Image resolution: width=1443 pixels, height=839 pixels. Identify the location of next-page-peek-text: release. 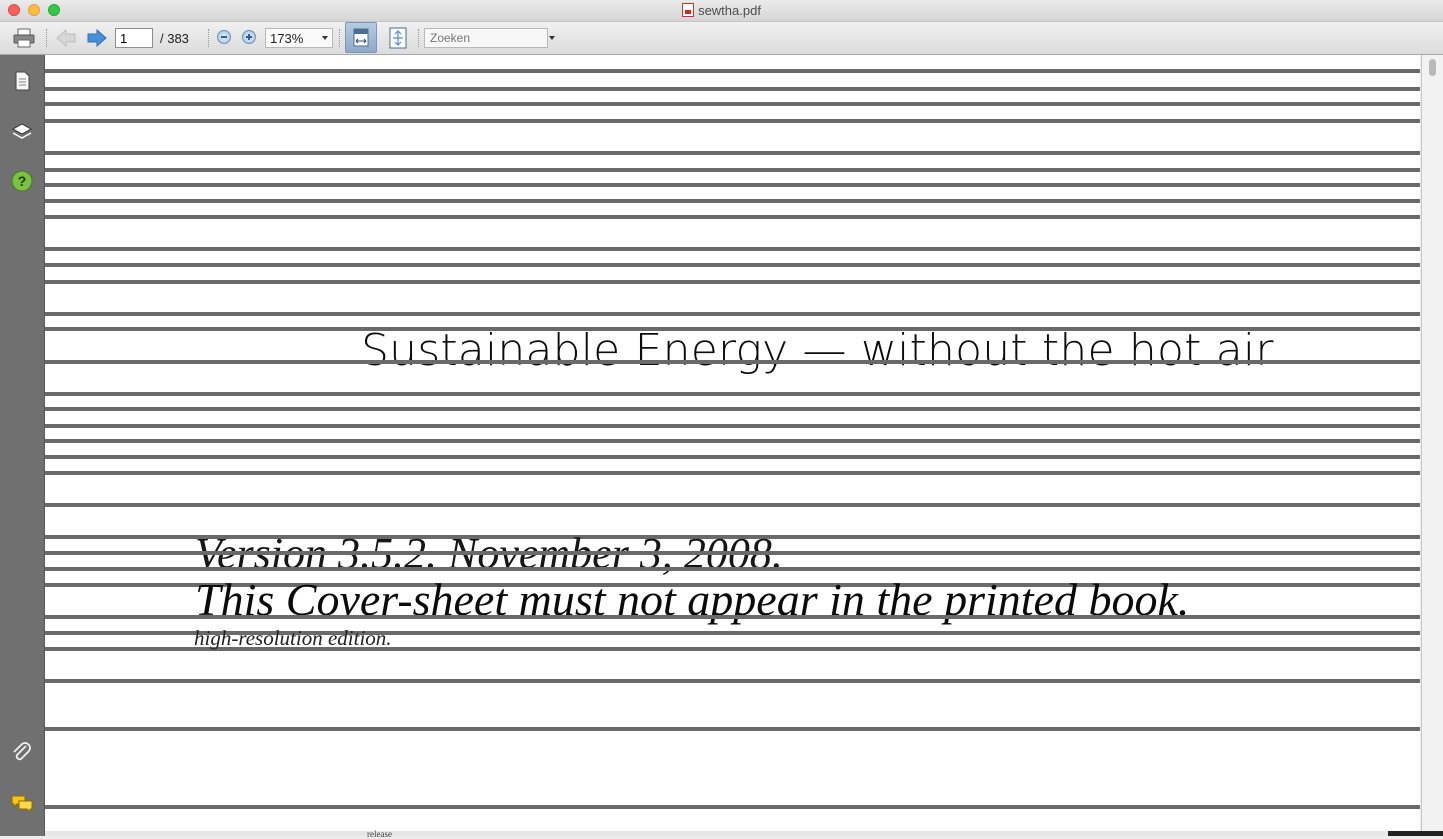
(379, 834).